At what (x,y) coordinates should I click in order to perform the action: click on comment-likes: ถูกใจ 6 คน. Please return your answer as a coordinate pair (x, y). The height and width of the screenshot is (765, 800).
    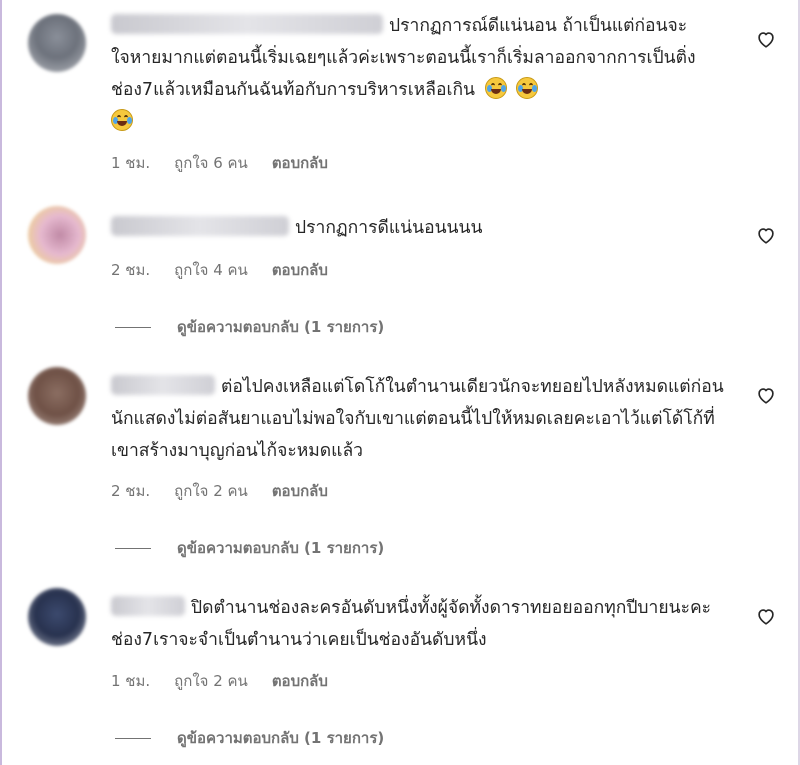
    Looking at the image, I should click on (211, 163).